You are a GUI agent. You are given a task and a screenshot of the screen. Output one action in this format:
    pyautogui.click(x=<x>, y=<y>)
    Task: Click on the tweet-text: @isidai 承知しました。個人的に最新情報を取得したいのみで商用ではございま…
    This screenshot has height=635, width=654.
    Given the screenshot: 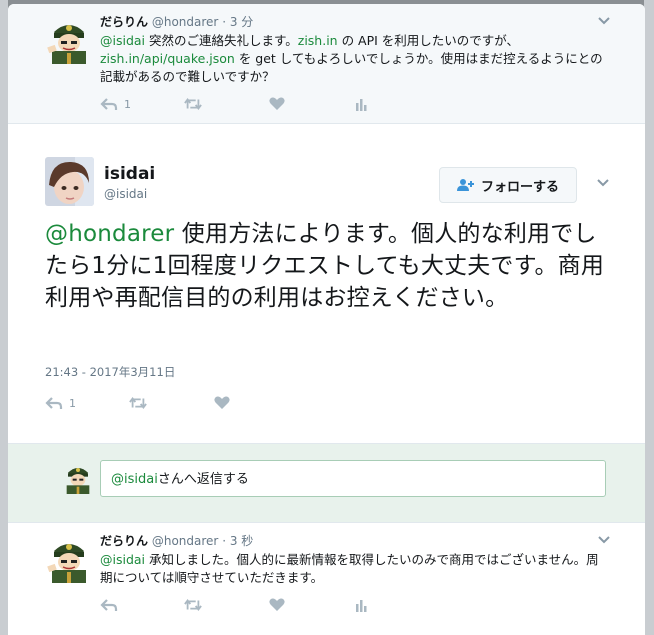 What is the action you would take?
    pyautogui.click(x=355, y=569)
    